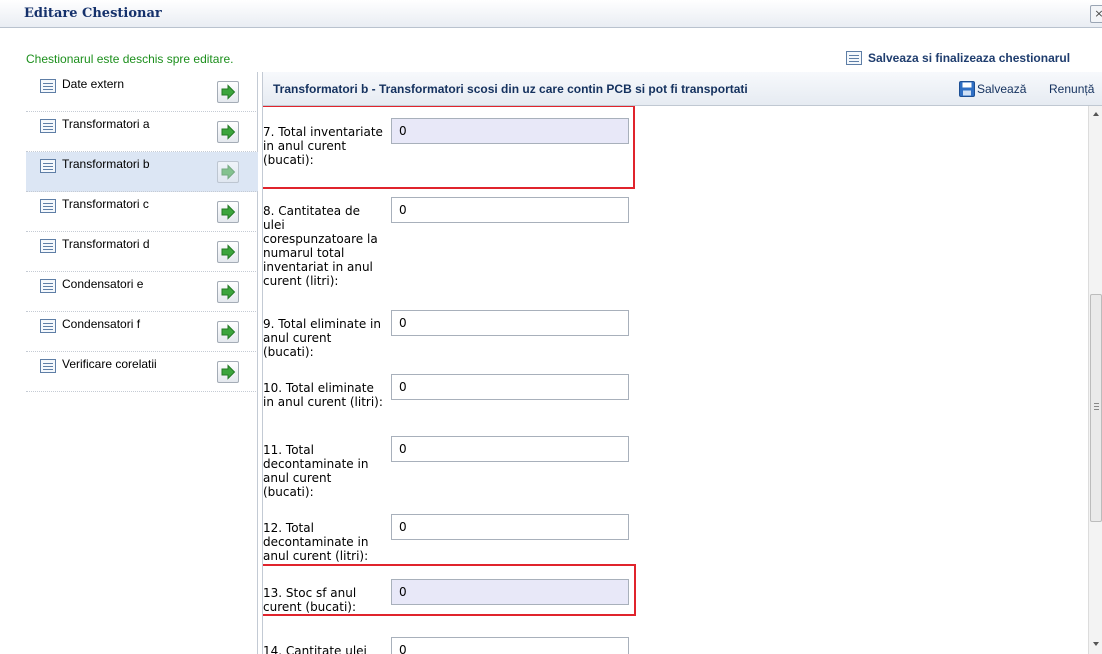 This screenshot has height=654, width=1102. What do you see at coordinates (106, 164) in the screenshot?
I see `sidebar-item-label: Transformatori b` at bounding box center [106, 164].